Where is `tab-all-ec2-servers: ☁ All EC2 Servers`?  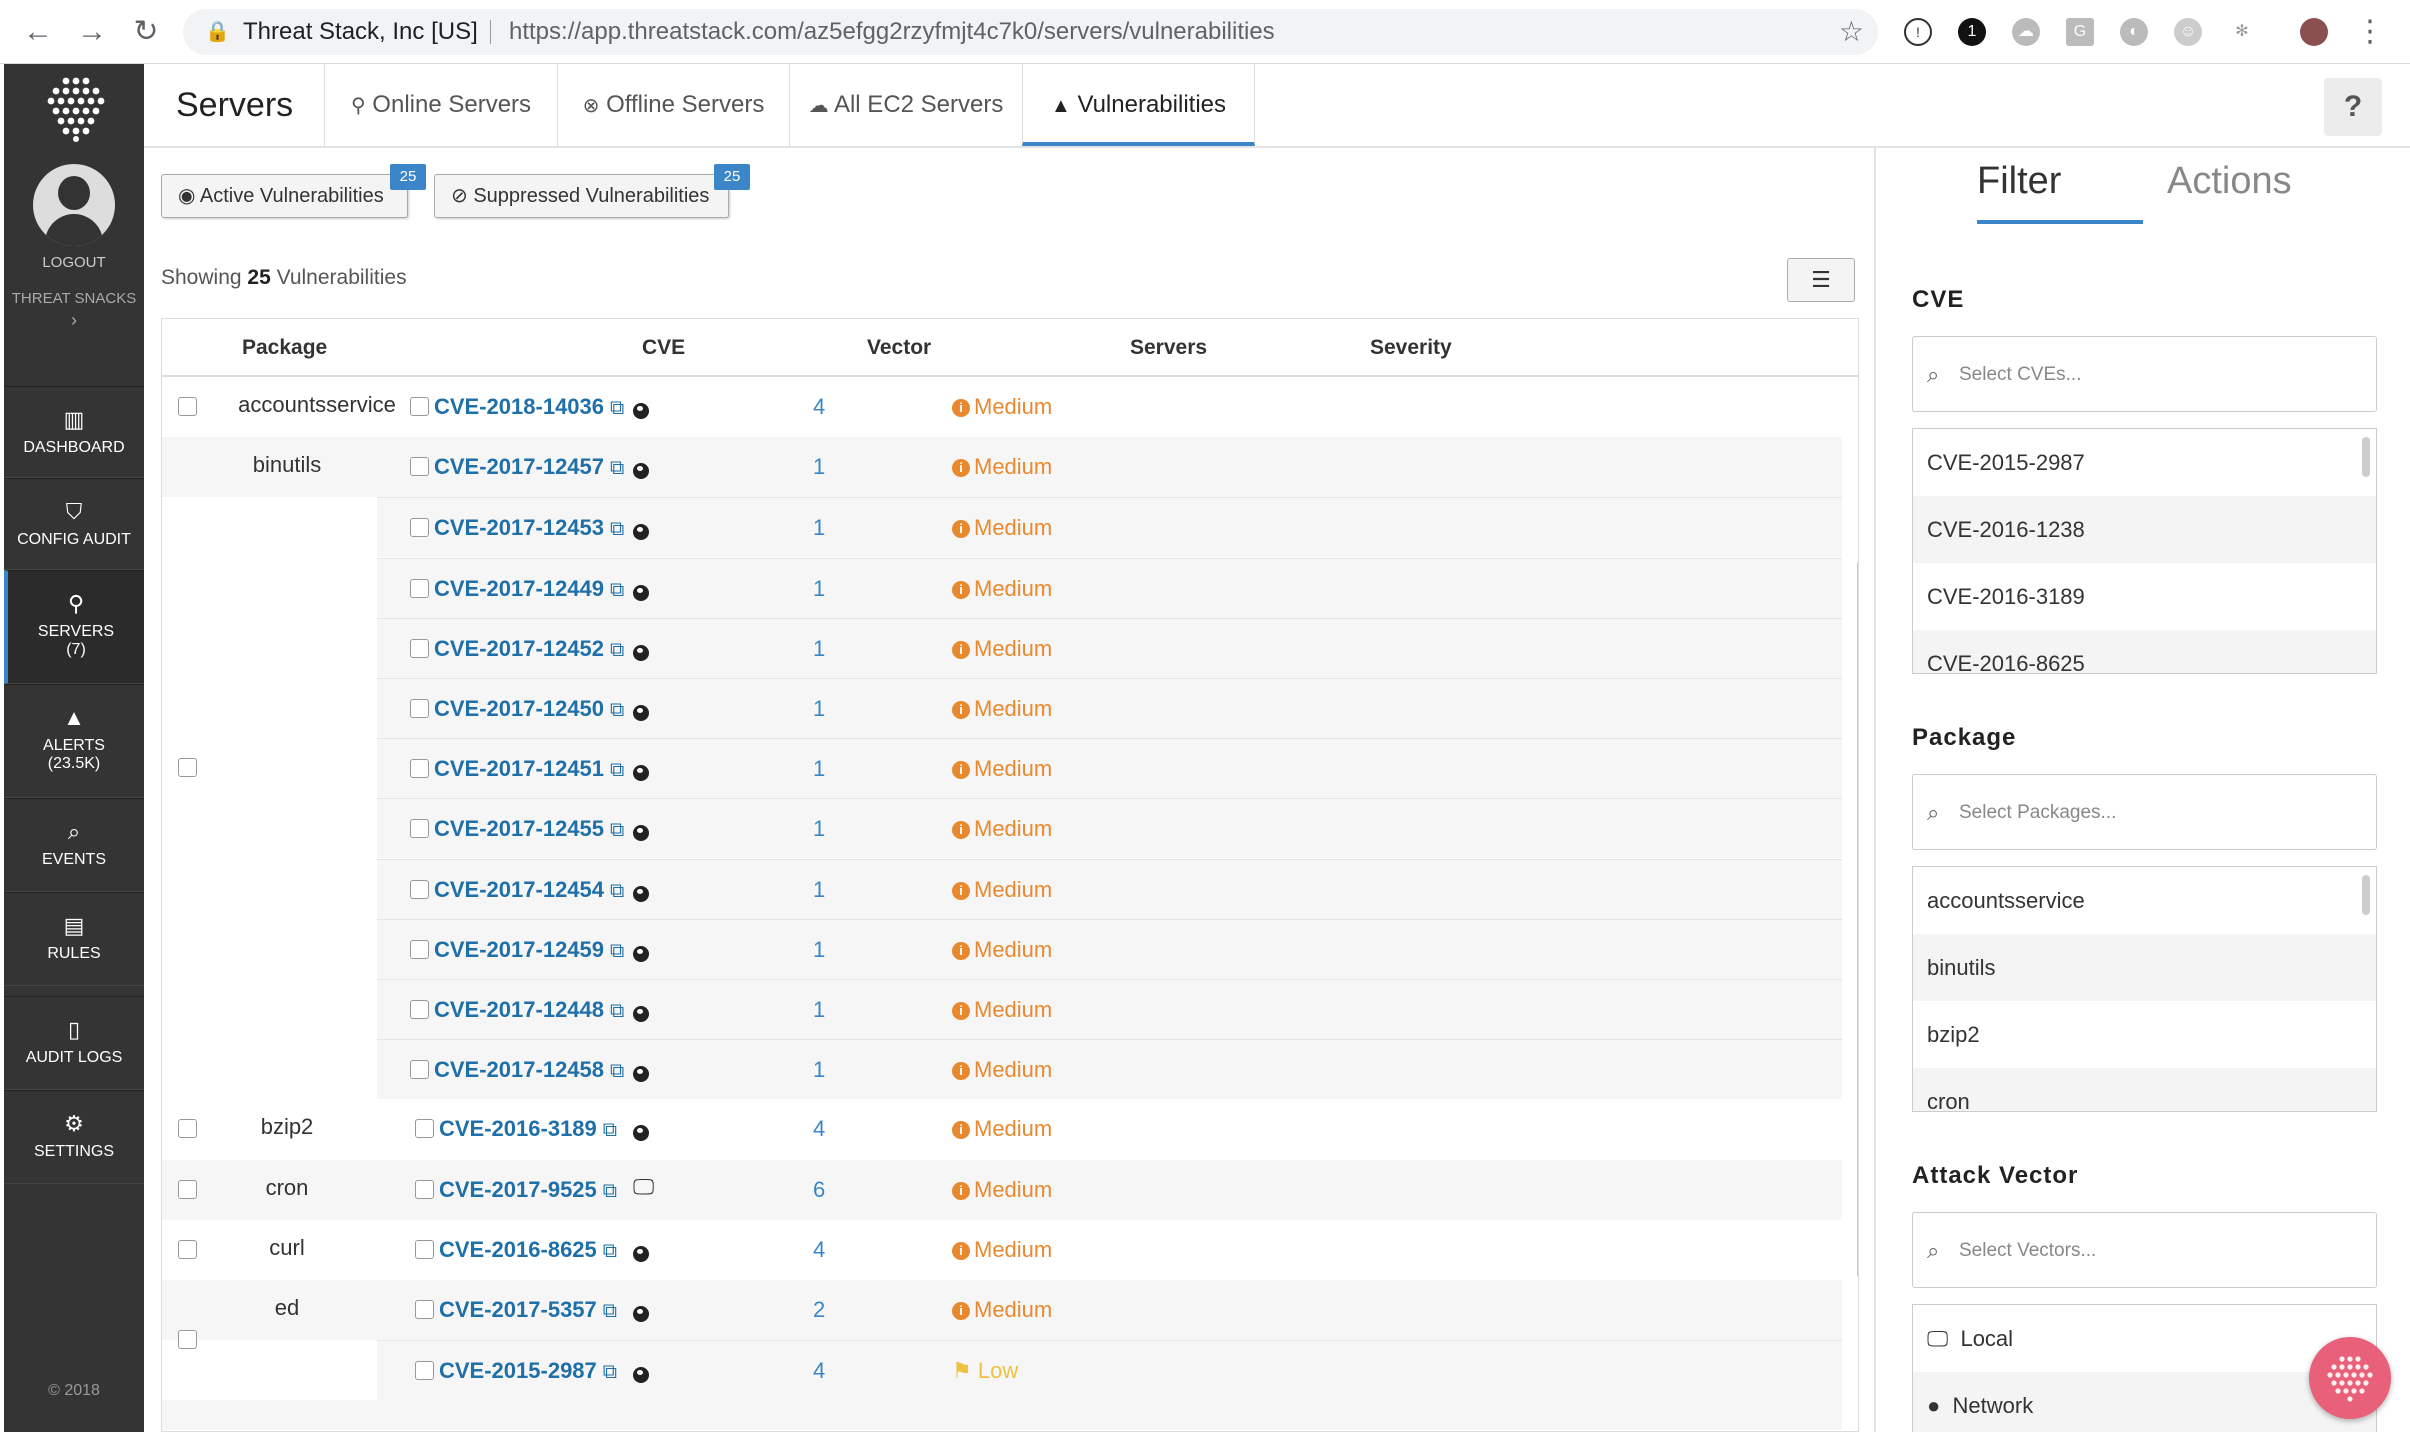 tab-all-ec2-servers: ☁ All EC2 Servers is located at coordinates (905, 105).